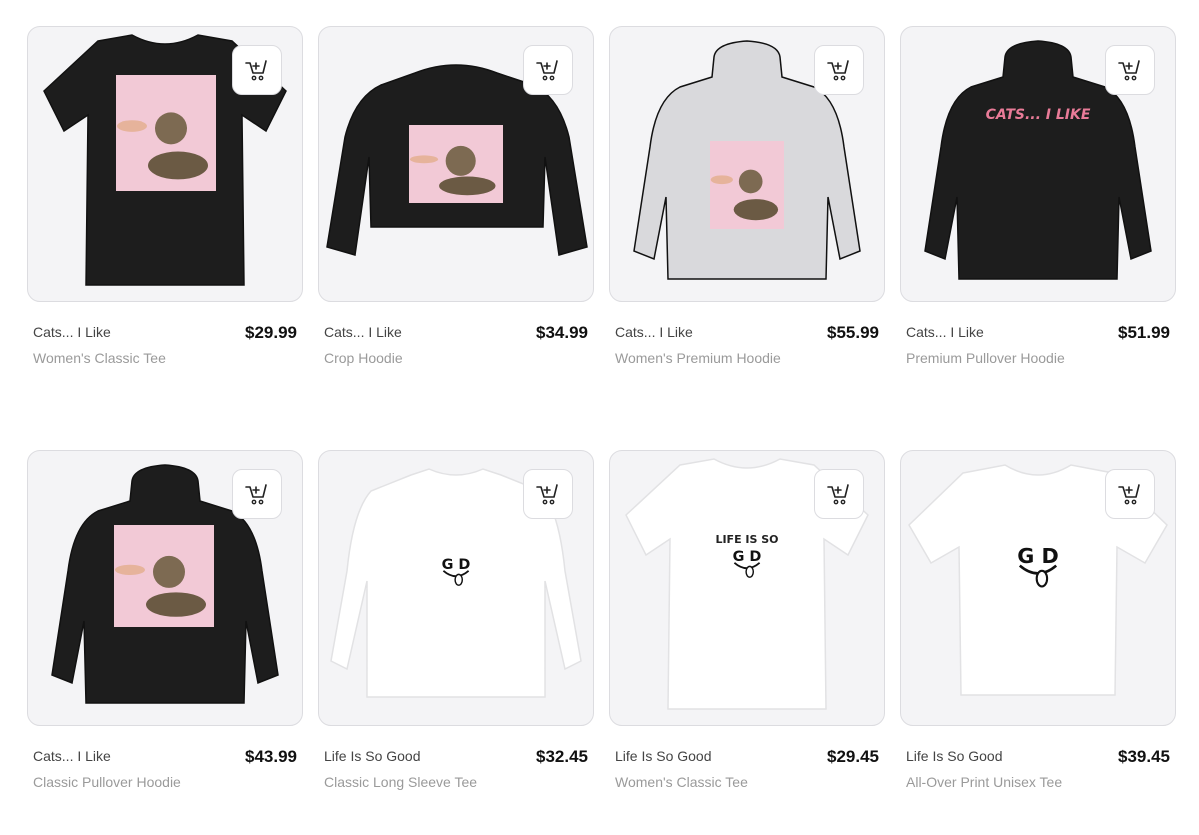 This screenshot has height=835, width=1199. I want to click on product-price: $43.99, so click(271, 756).